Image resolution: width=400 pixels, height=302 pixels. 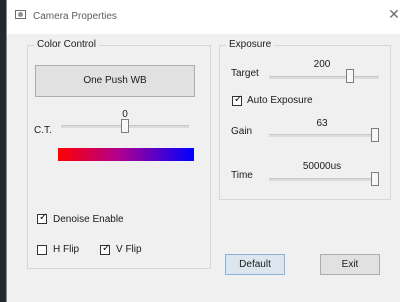 I want to click on close-icon: ✕, so click(x=393, y=14).